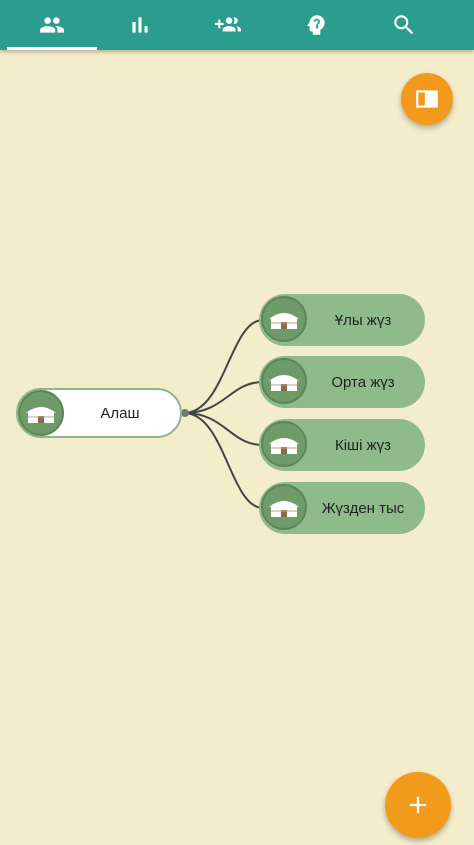 The width and height of the screenshot is (474, 845). I want to click on plus-icon, so click(418, 805).